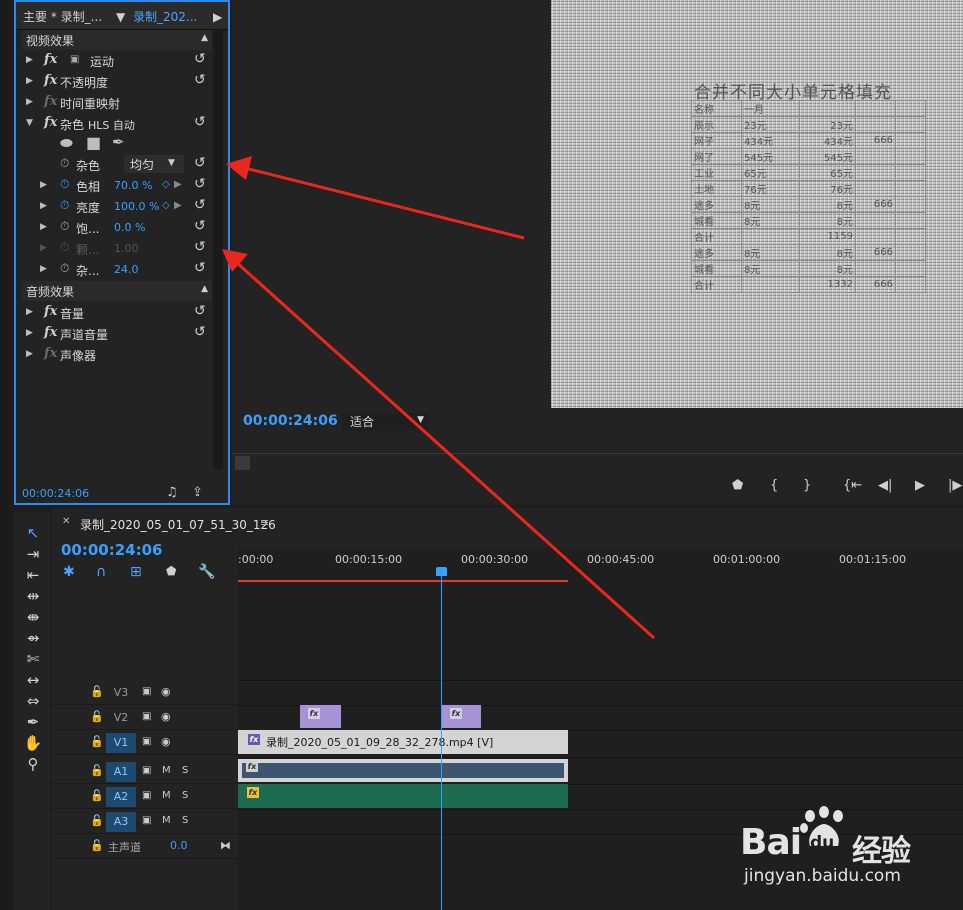  I want to click on pen-icon: ✒, so click(33, 722).